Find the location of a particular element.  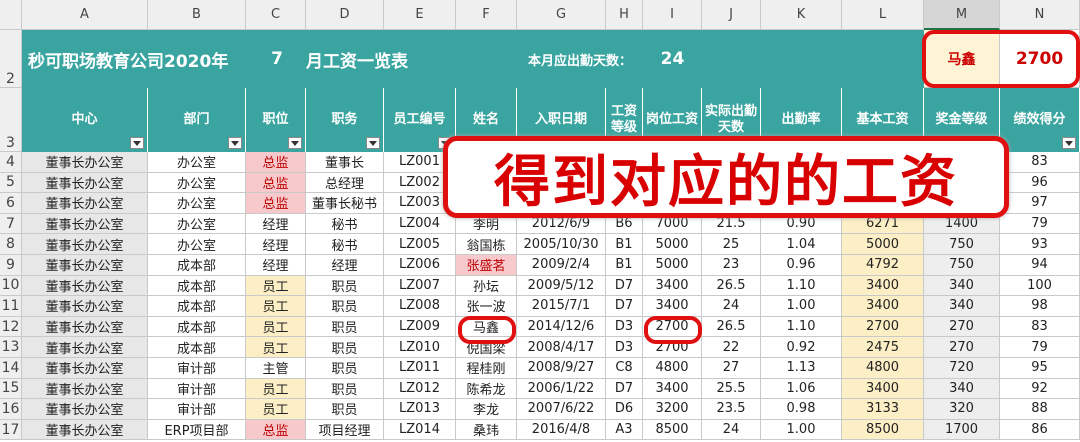

table-cell: 88 is located at coordinates (1040, 409).